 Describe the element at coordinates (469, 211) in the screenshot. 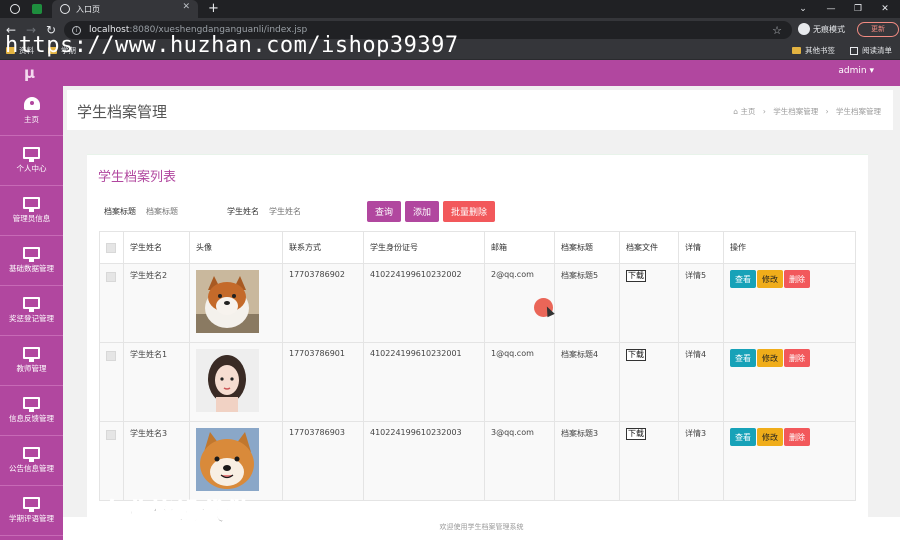

I see `batch-delete-button: 批量删除` at that location.